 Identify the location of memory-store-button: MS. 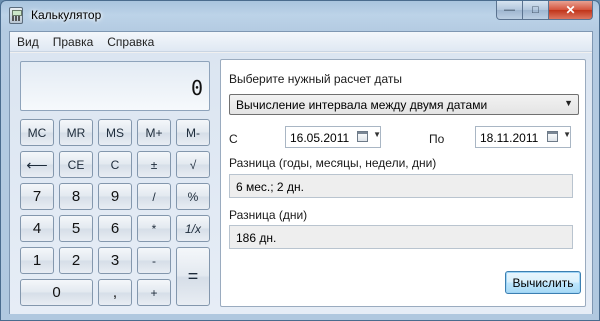
(115, 132).